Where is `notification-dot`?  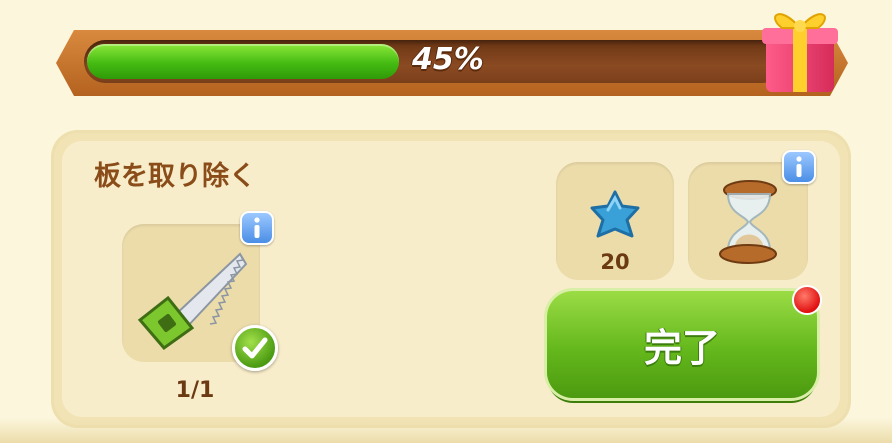 notification-dot is located at coordinates (807, 300).